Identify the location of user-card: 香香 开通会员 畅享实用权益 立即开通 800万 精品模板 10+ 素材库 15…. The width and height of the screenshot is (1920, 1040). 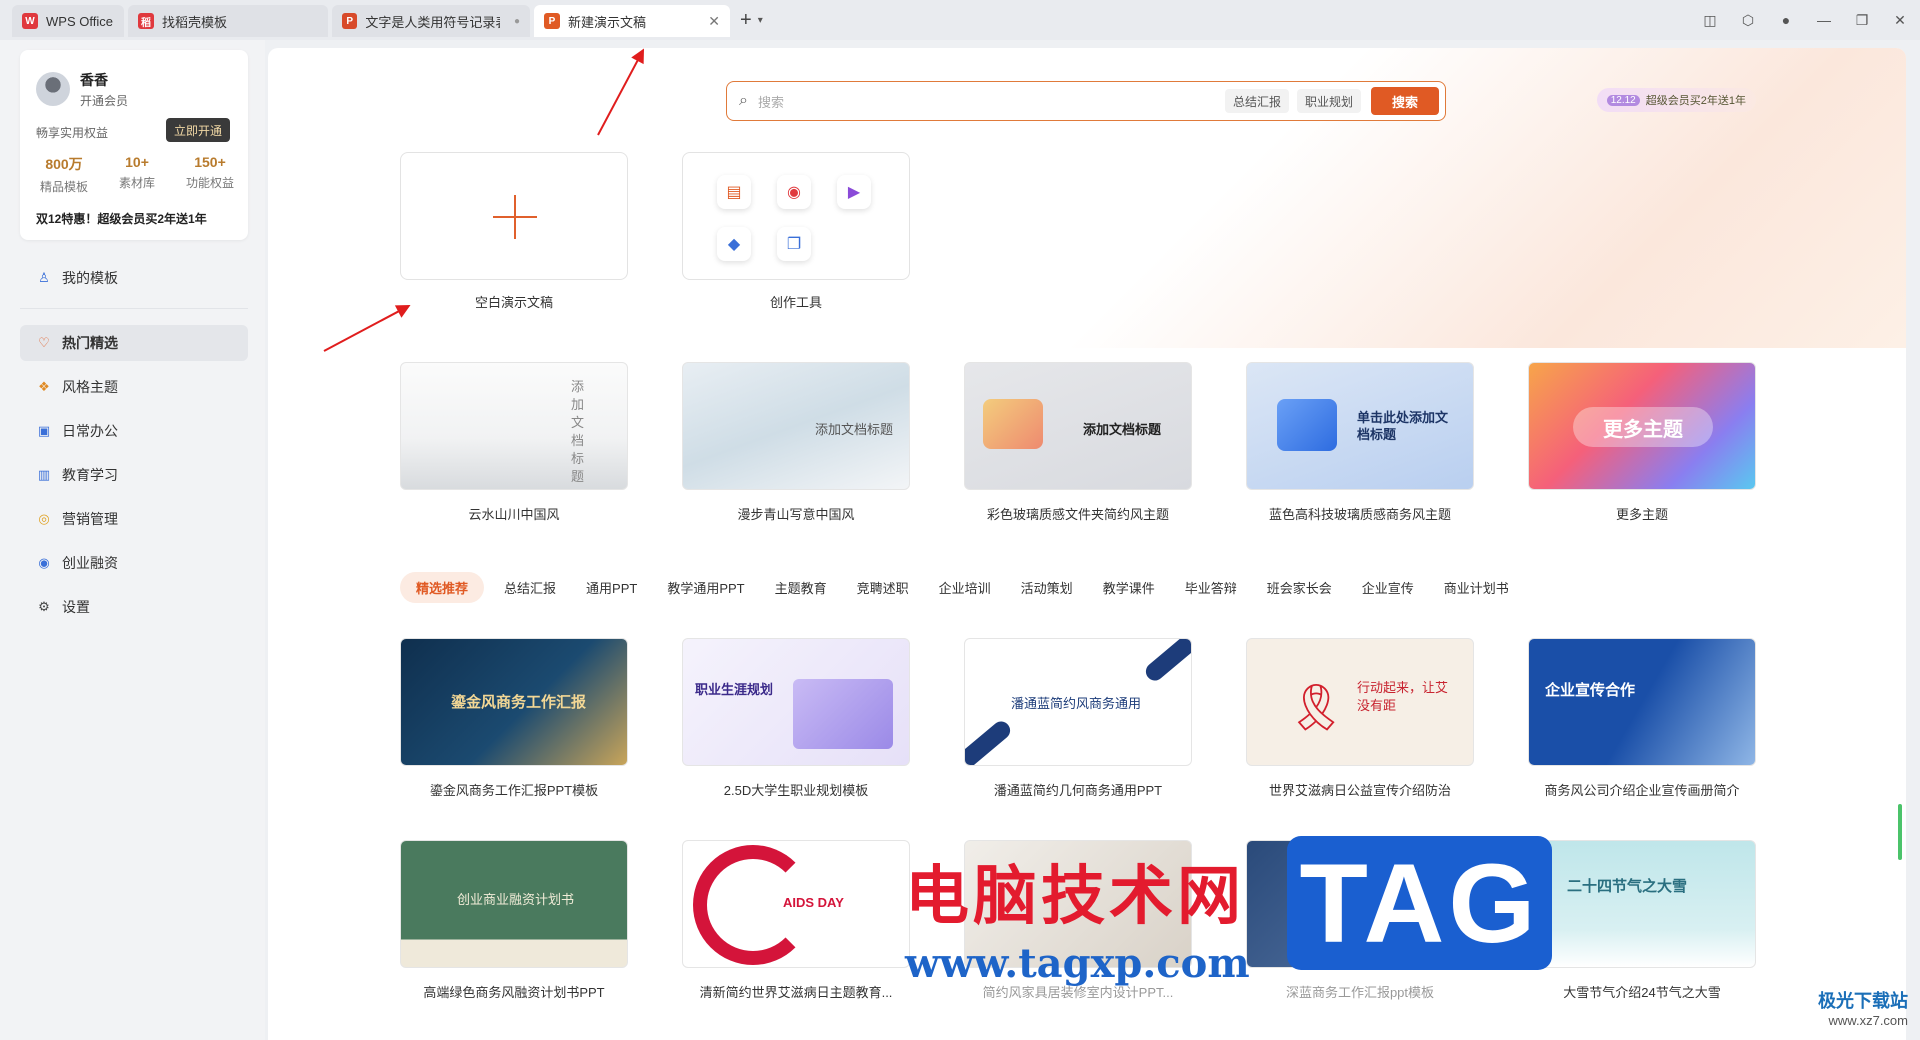
(134, 145).